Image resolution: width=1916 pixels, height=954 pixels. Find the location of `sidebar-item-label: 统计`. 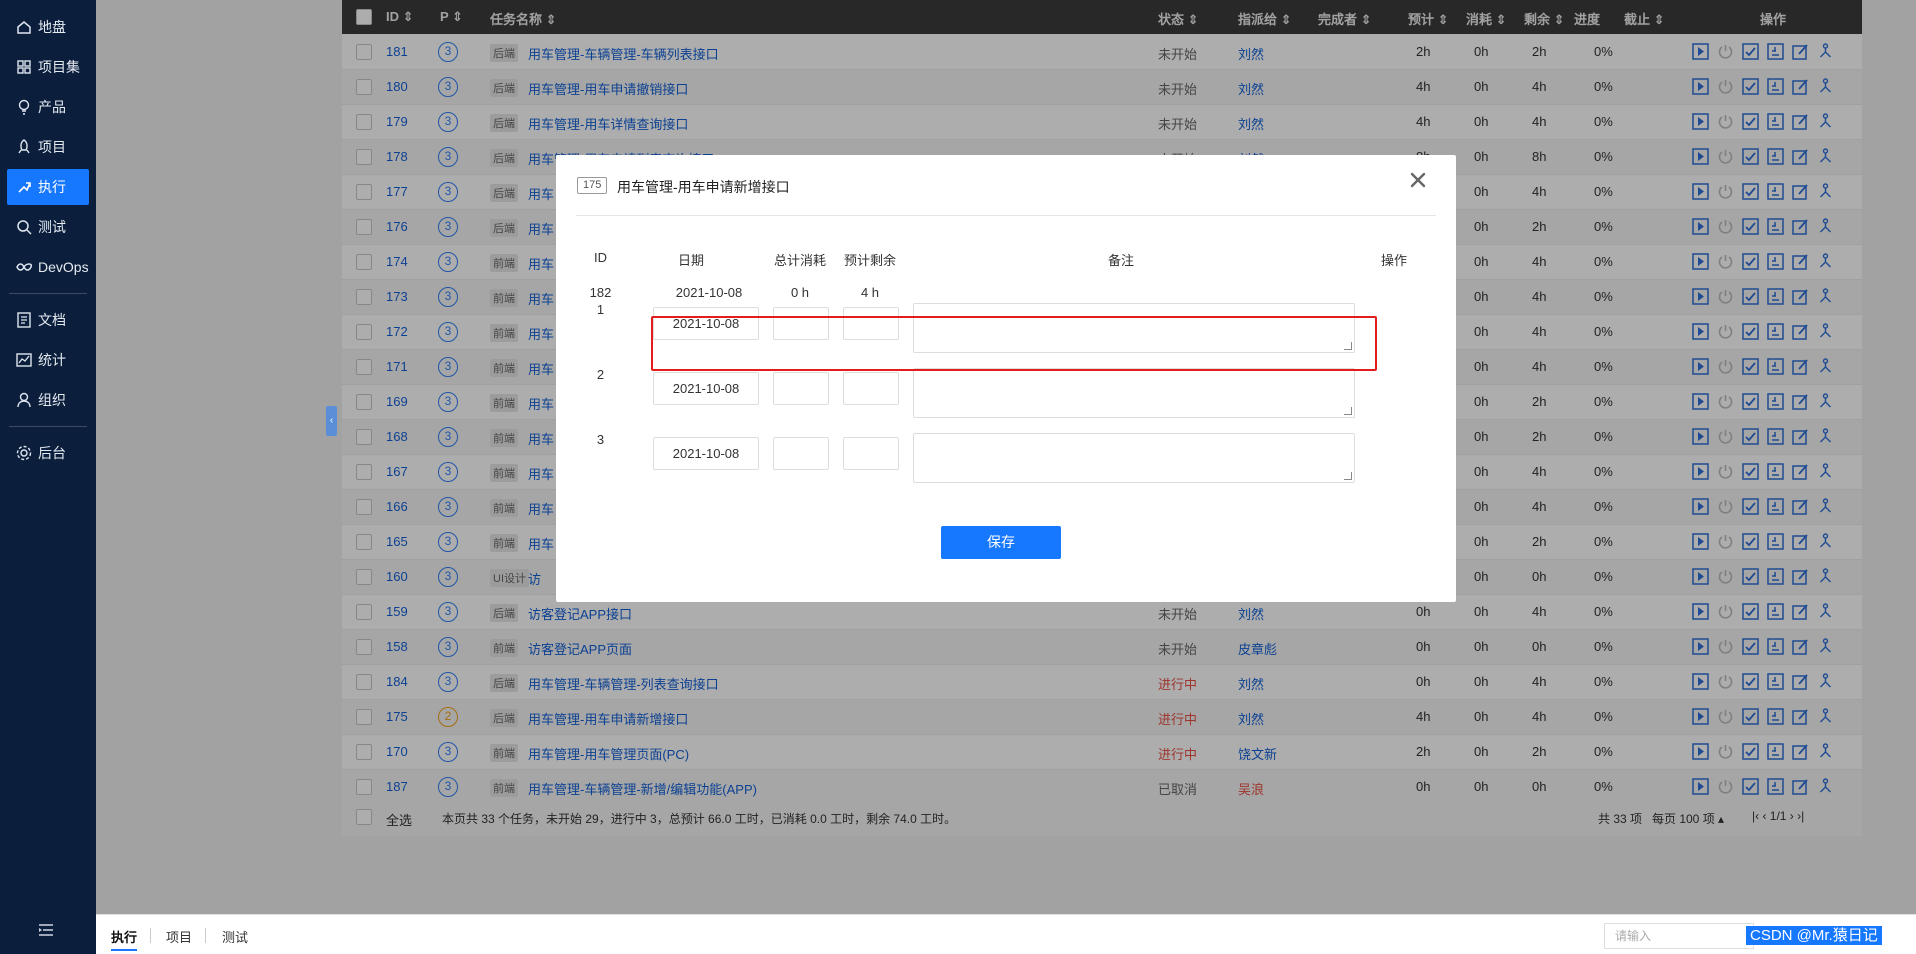

sidebar-item-label: 统计 is located at coordinates (52, 360).